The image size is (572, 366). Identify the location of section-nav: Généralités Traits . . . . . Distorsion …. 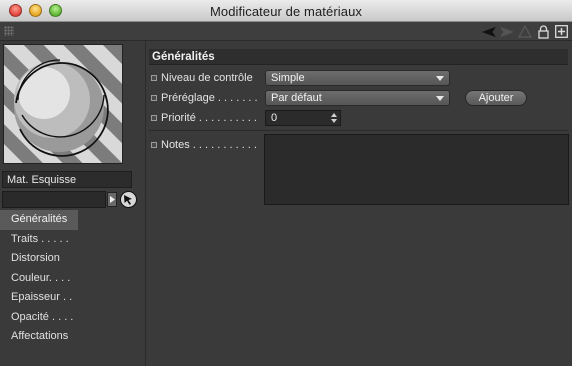
(73, 278).